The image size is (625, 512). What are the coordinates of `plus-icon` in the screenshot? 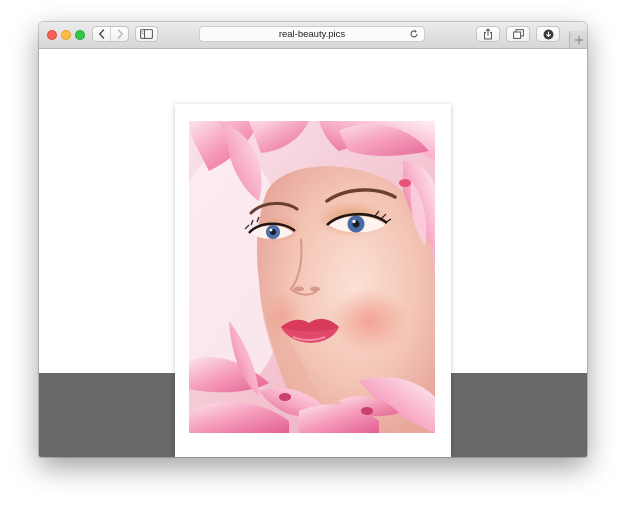 It's located at (579, 39).